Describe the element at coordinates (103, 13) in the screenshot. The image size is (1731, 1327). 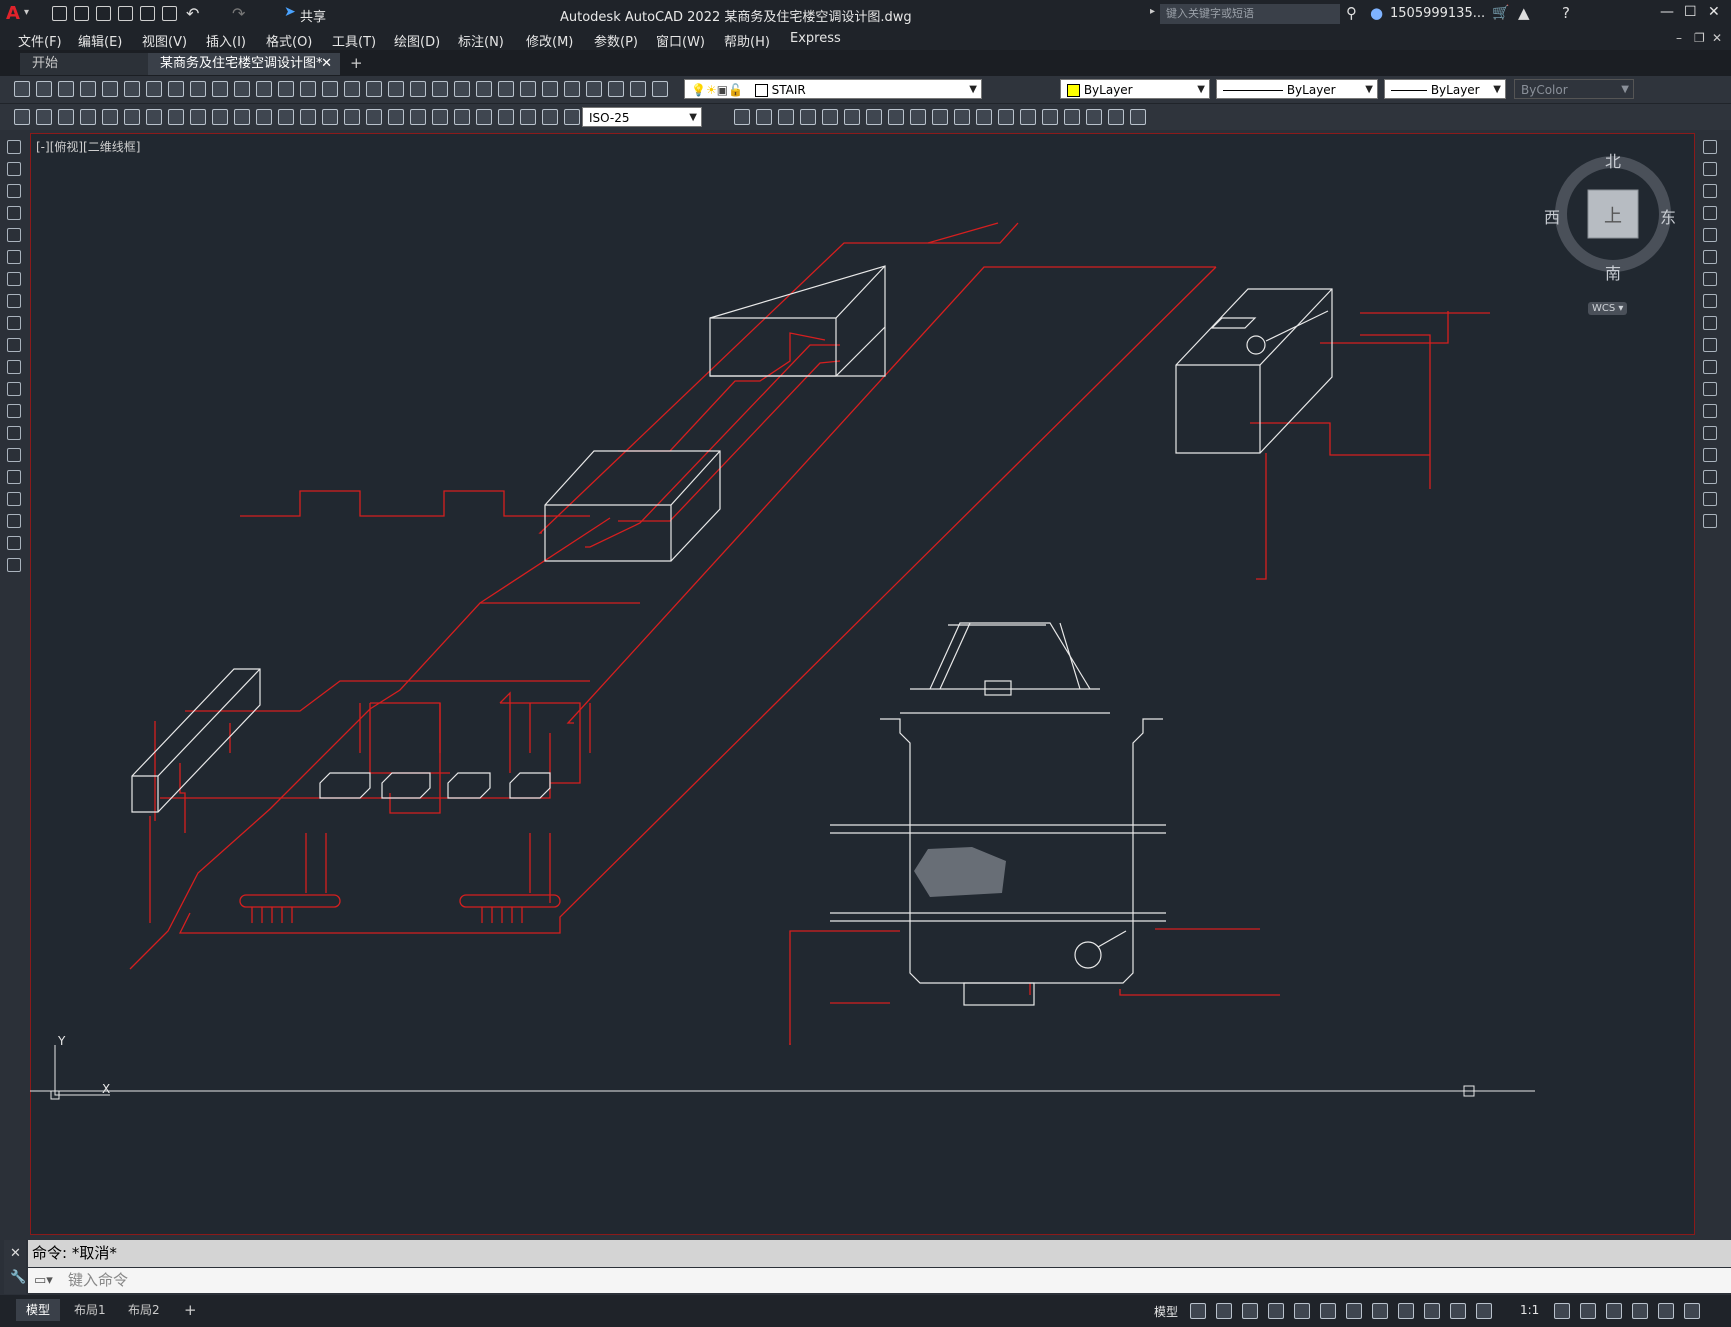
I see `save-icon` at that location.